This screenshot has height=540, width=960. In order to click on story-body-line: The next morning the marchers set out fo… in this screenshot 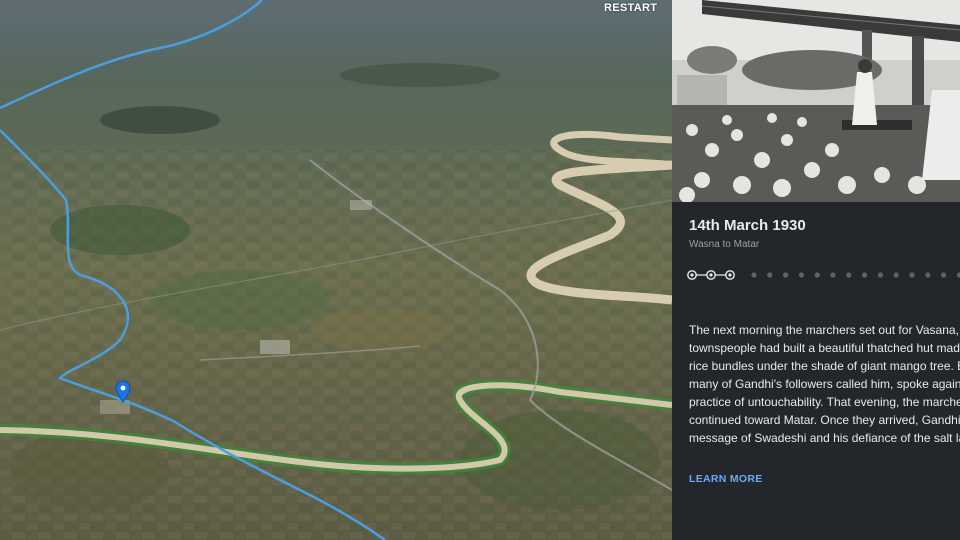, I will do `click(824, 330)`.